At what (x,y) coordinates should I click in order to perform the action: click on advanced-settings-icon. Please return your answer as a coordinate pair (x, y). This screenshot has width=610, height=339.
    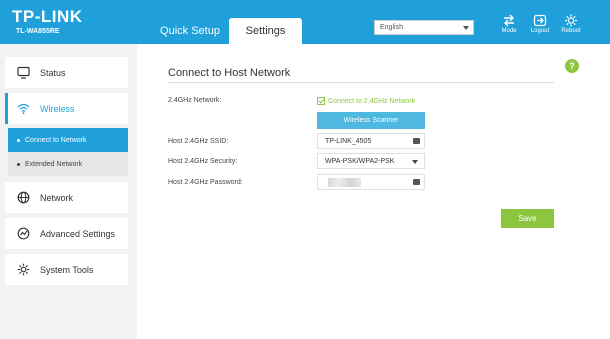
    Looking at the image, I should click on (23, 234).